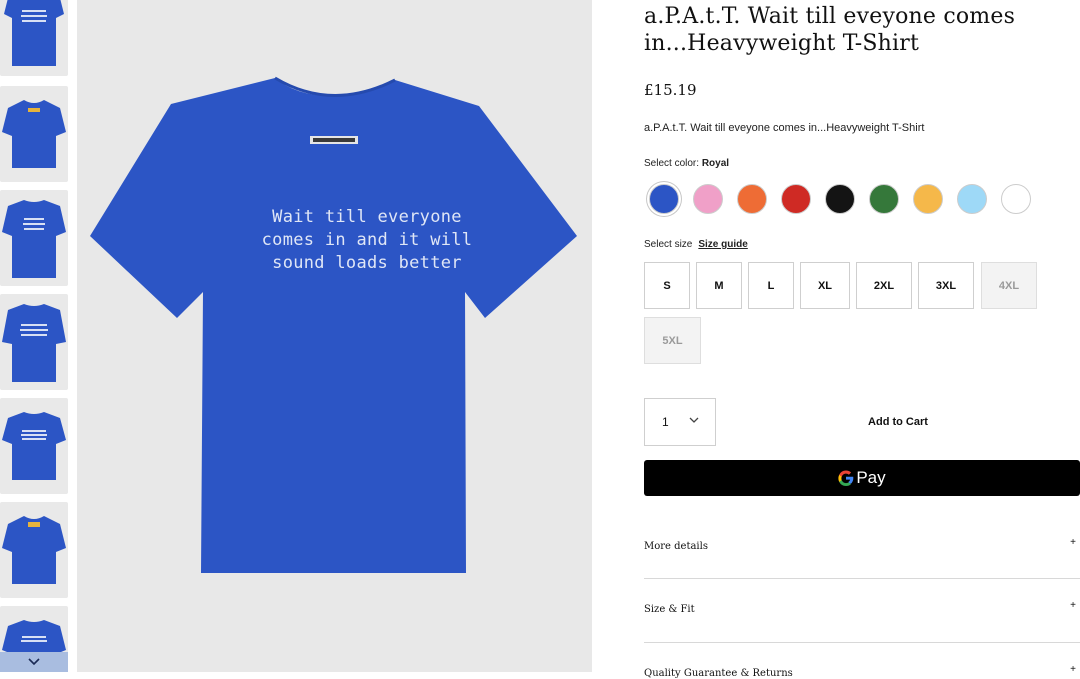 The image size is (1080, 679). What do you see at coordinates (670, 90) in the screenshot?
I see `product-price: £15.19` at bounding box center [670, 90].